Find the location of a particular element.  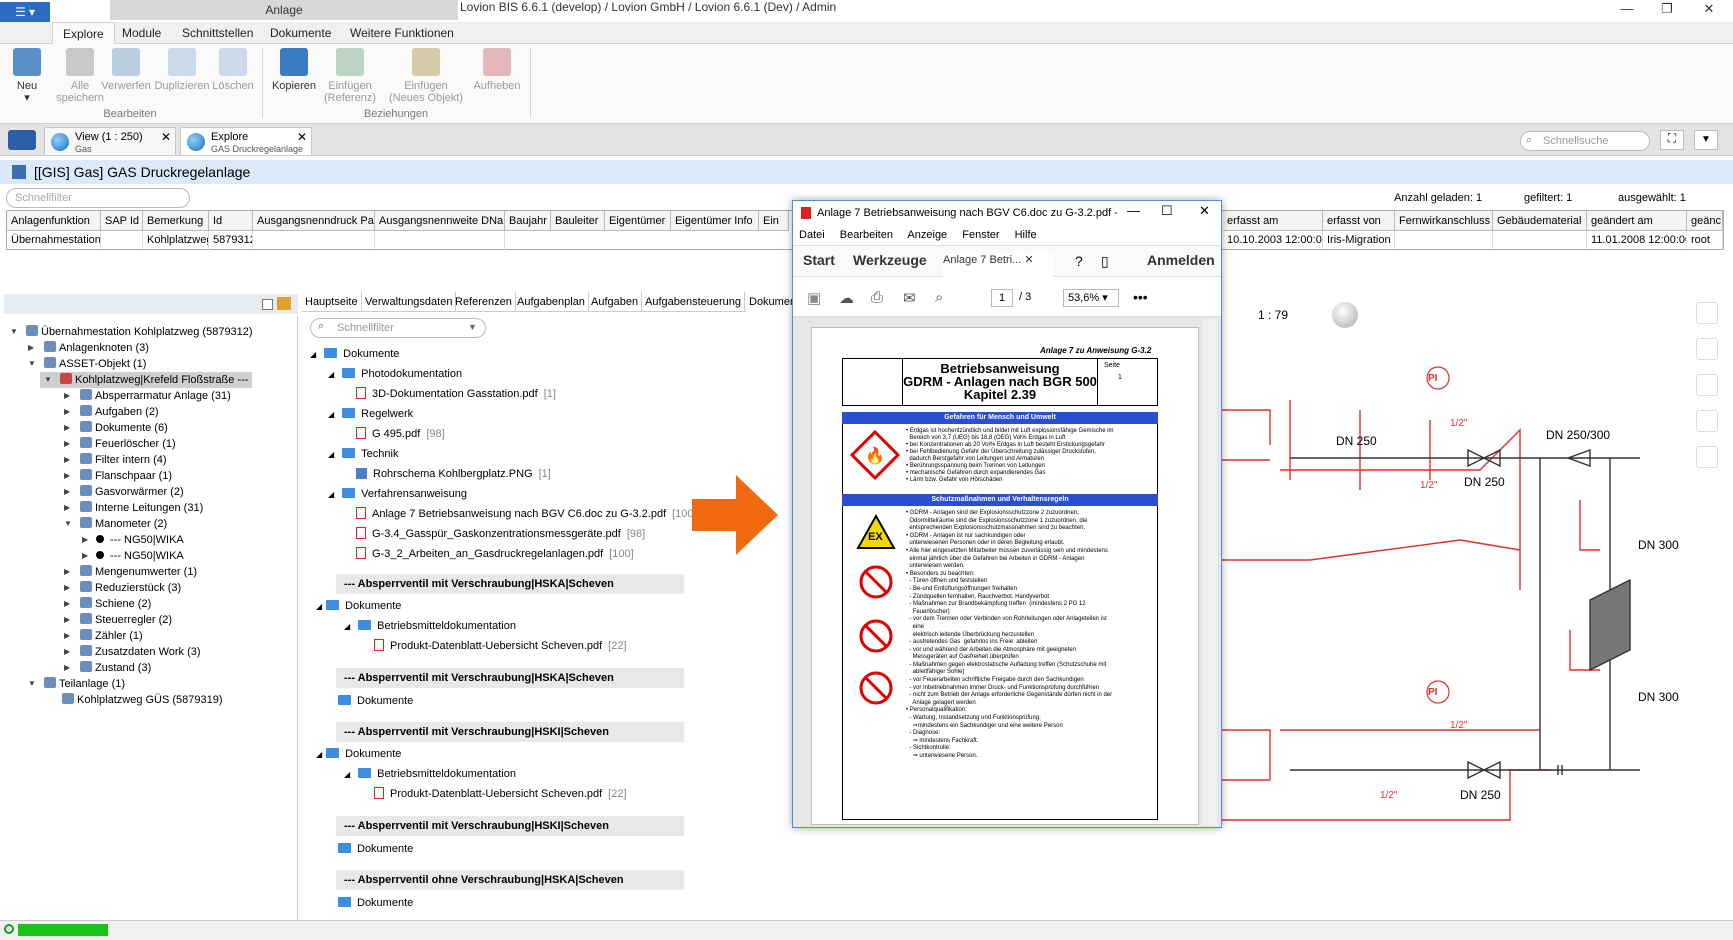

tree-item: ▼ Manometer (2) is located at coordinates (85, 524).